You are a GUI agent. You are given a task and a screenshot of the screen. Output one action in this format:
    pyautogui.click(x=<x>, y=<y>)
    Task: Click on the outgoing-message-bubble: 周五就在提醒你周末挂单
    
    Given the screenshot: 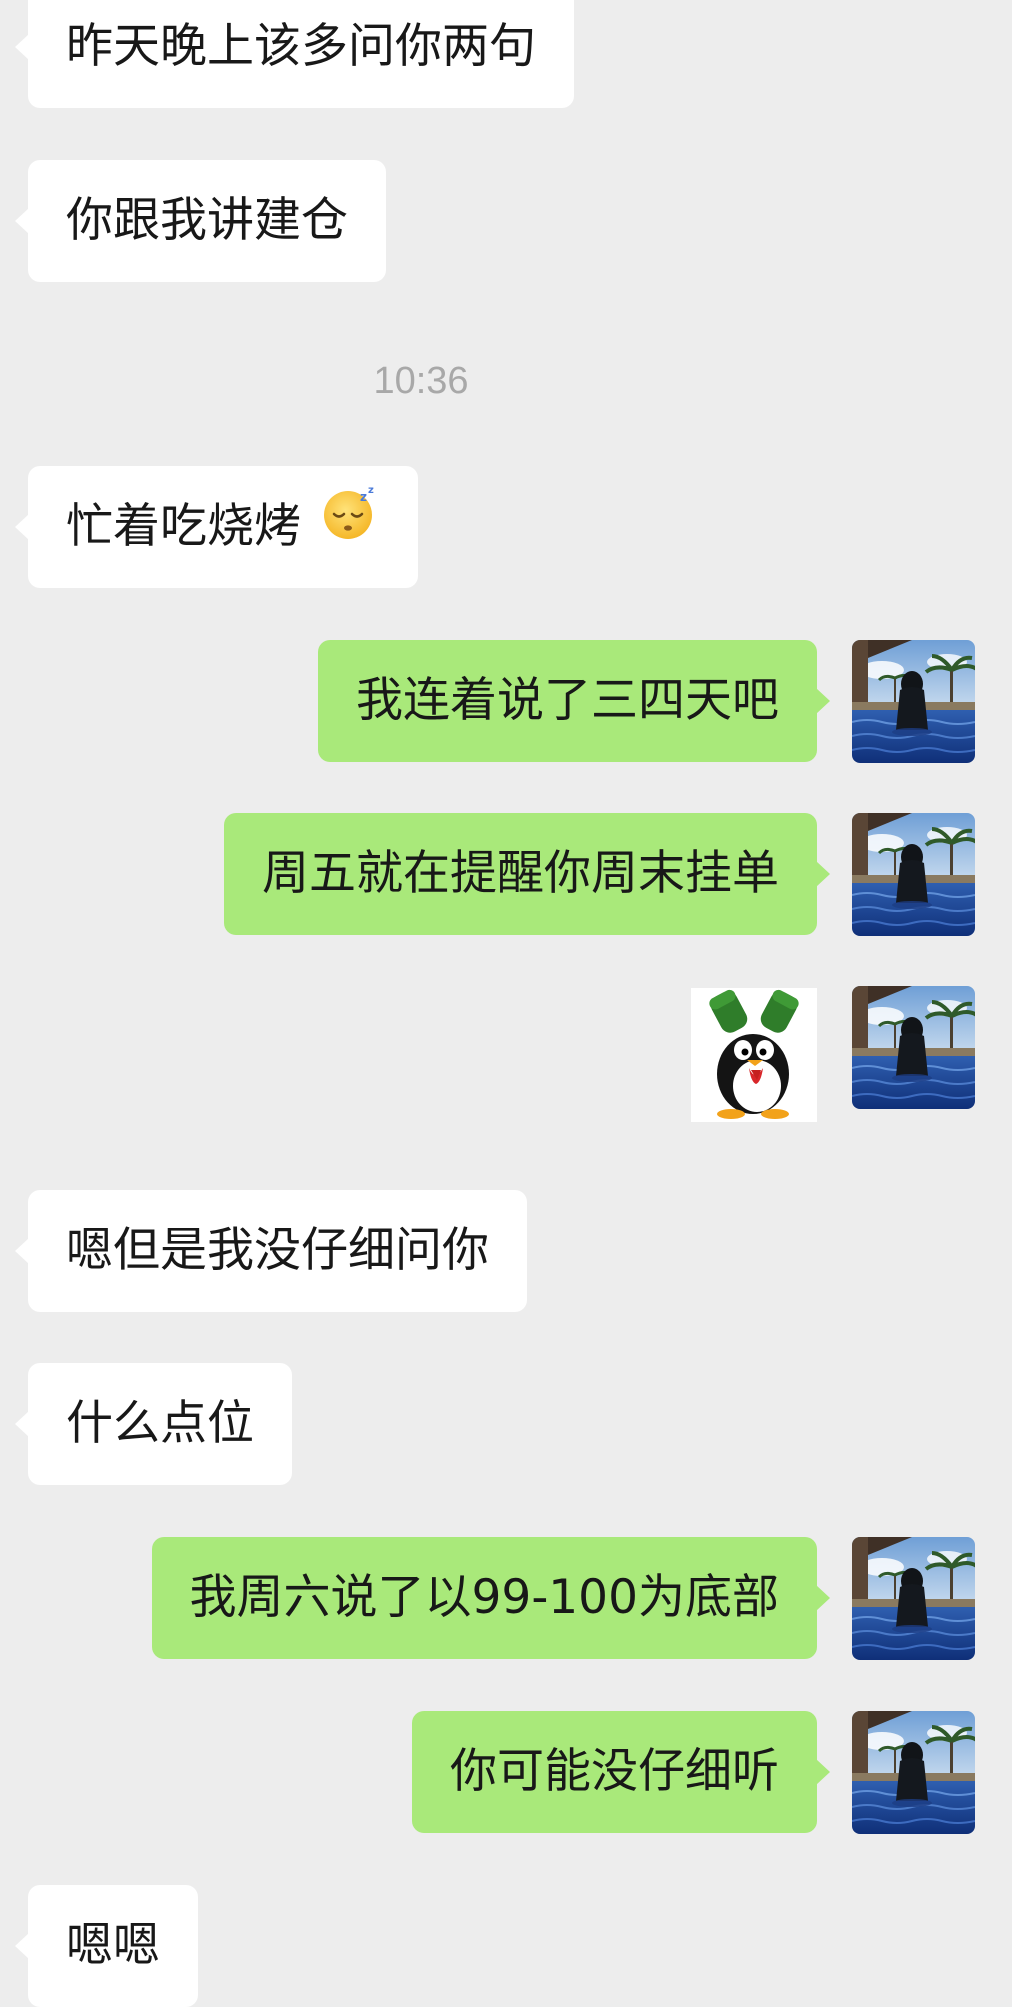 What is the action you would take?
    pyautogui.click(x=527, y=874)
    